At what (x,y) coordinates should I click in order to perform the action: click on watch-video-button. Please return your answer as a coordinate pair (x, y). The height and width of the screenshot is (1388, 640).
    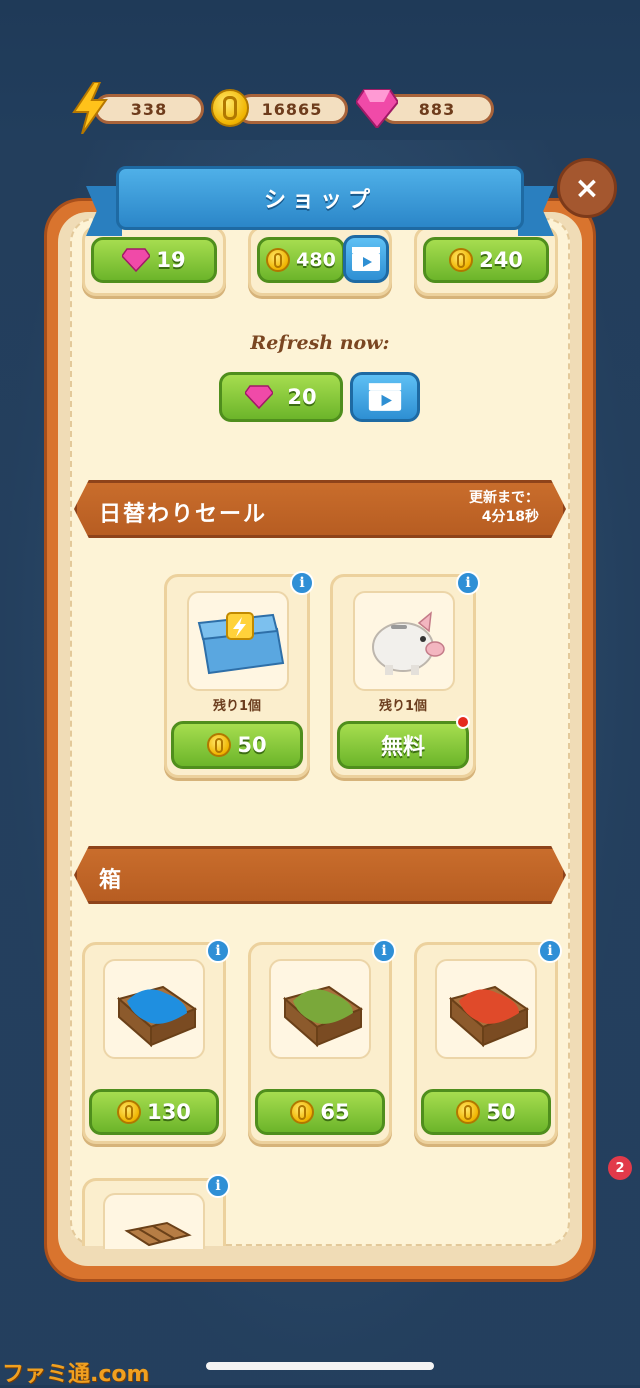
    Looking at the image, I should click on (366, 259).